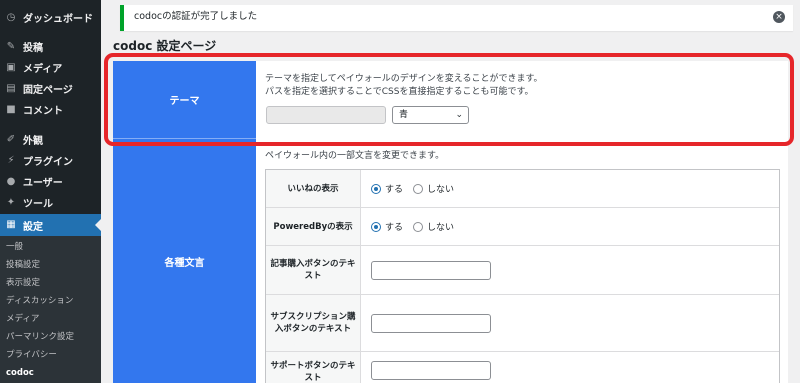 This screenshot has width=800, height=383. I want to click on plugin-icon: ⚡, so click(11, 160).